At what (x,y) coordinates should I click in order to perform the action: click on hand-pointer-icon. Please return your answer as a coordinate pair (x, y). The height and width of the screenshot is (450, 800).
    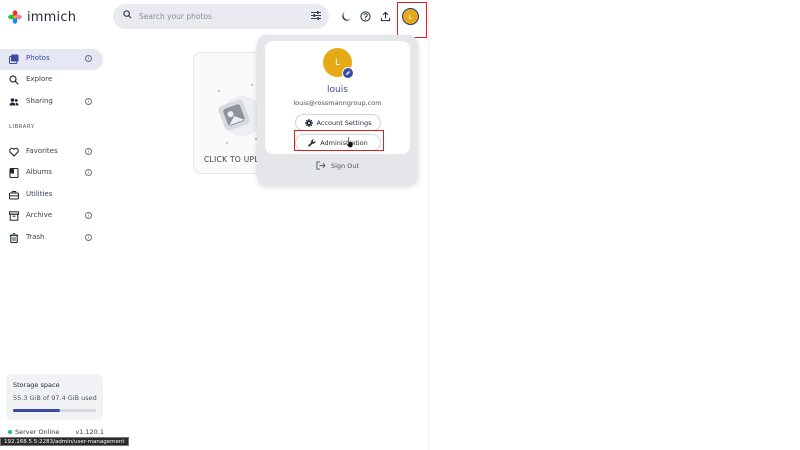
    Looking at the image, I should click on (349, 142).